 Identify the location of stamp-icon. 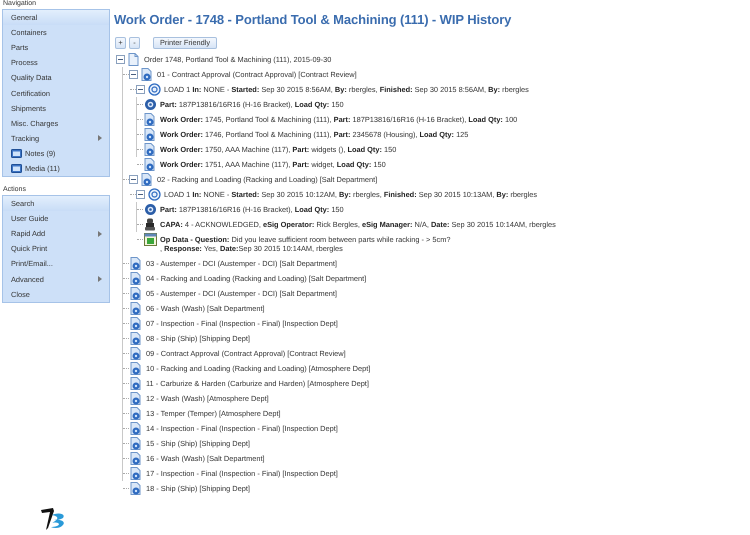
(150, 224).